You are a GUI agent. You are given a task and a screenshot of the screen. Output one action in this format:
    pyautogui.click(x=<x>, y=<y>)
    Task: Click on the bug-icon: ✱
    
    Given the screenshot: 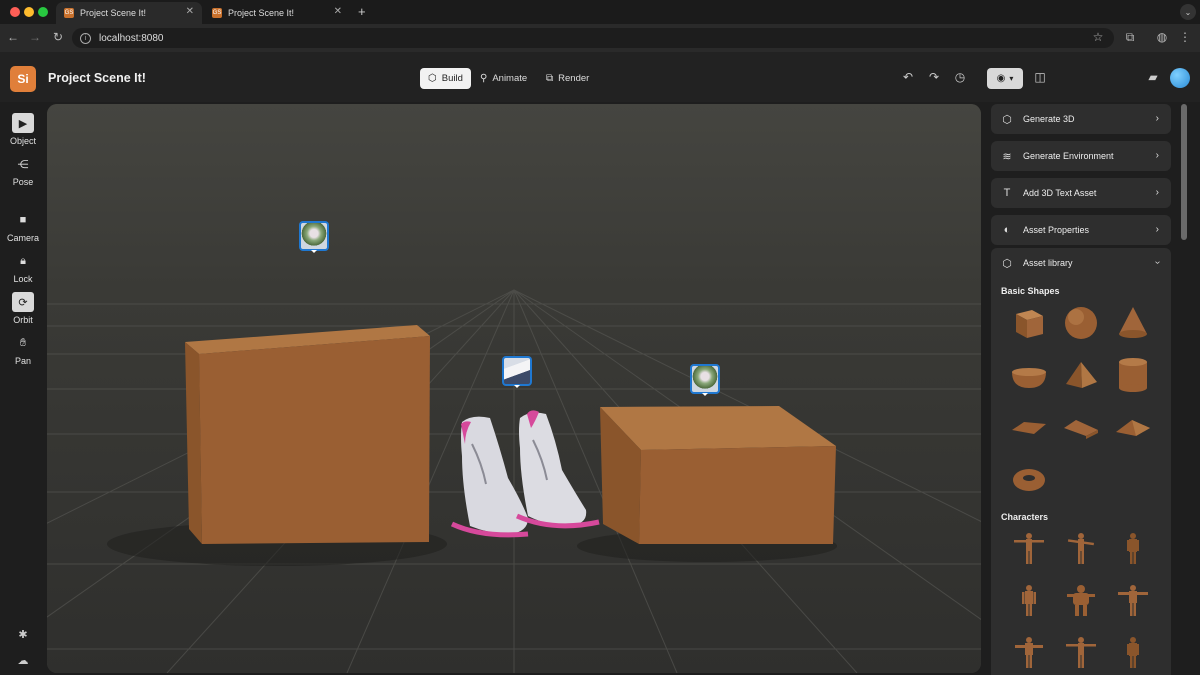 What is the action you would take?
    pyautogui.click(x=23, y=634)
    